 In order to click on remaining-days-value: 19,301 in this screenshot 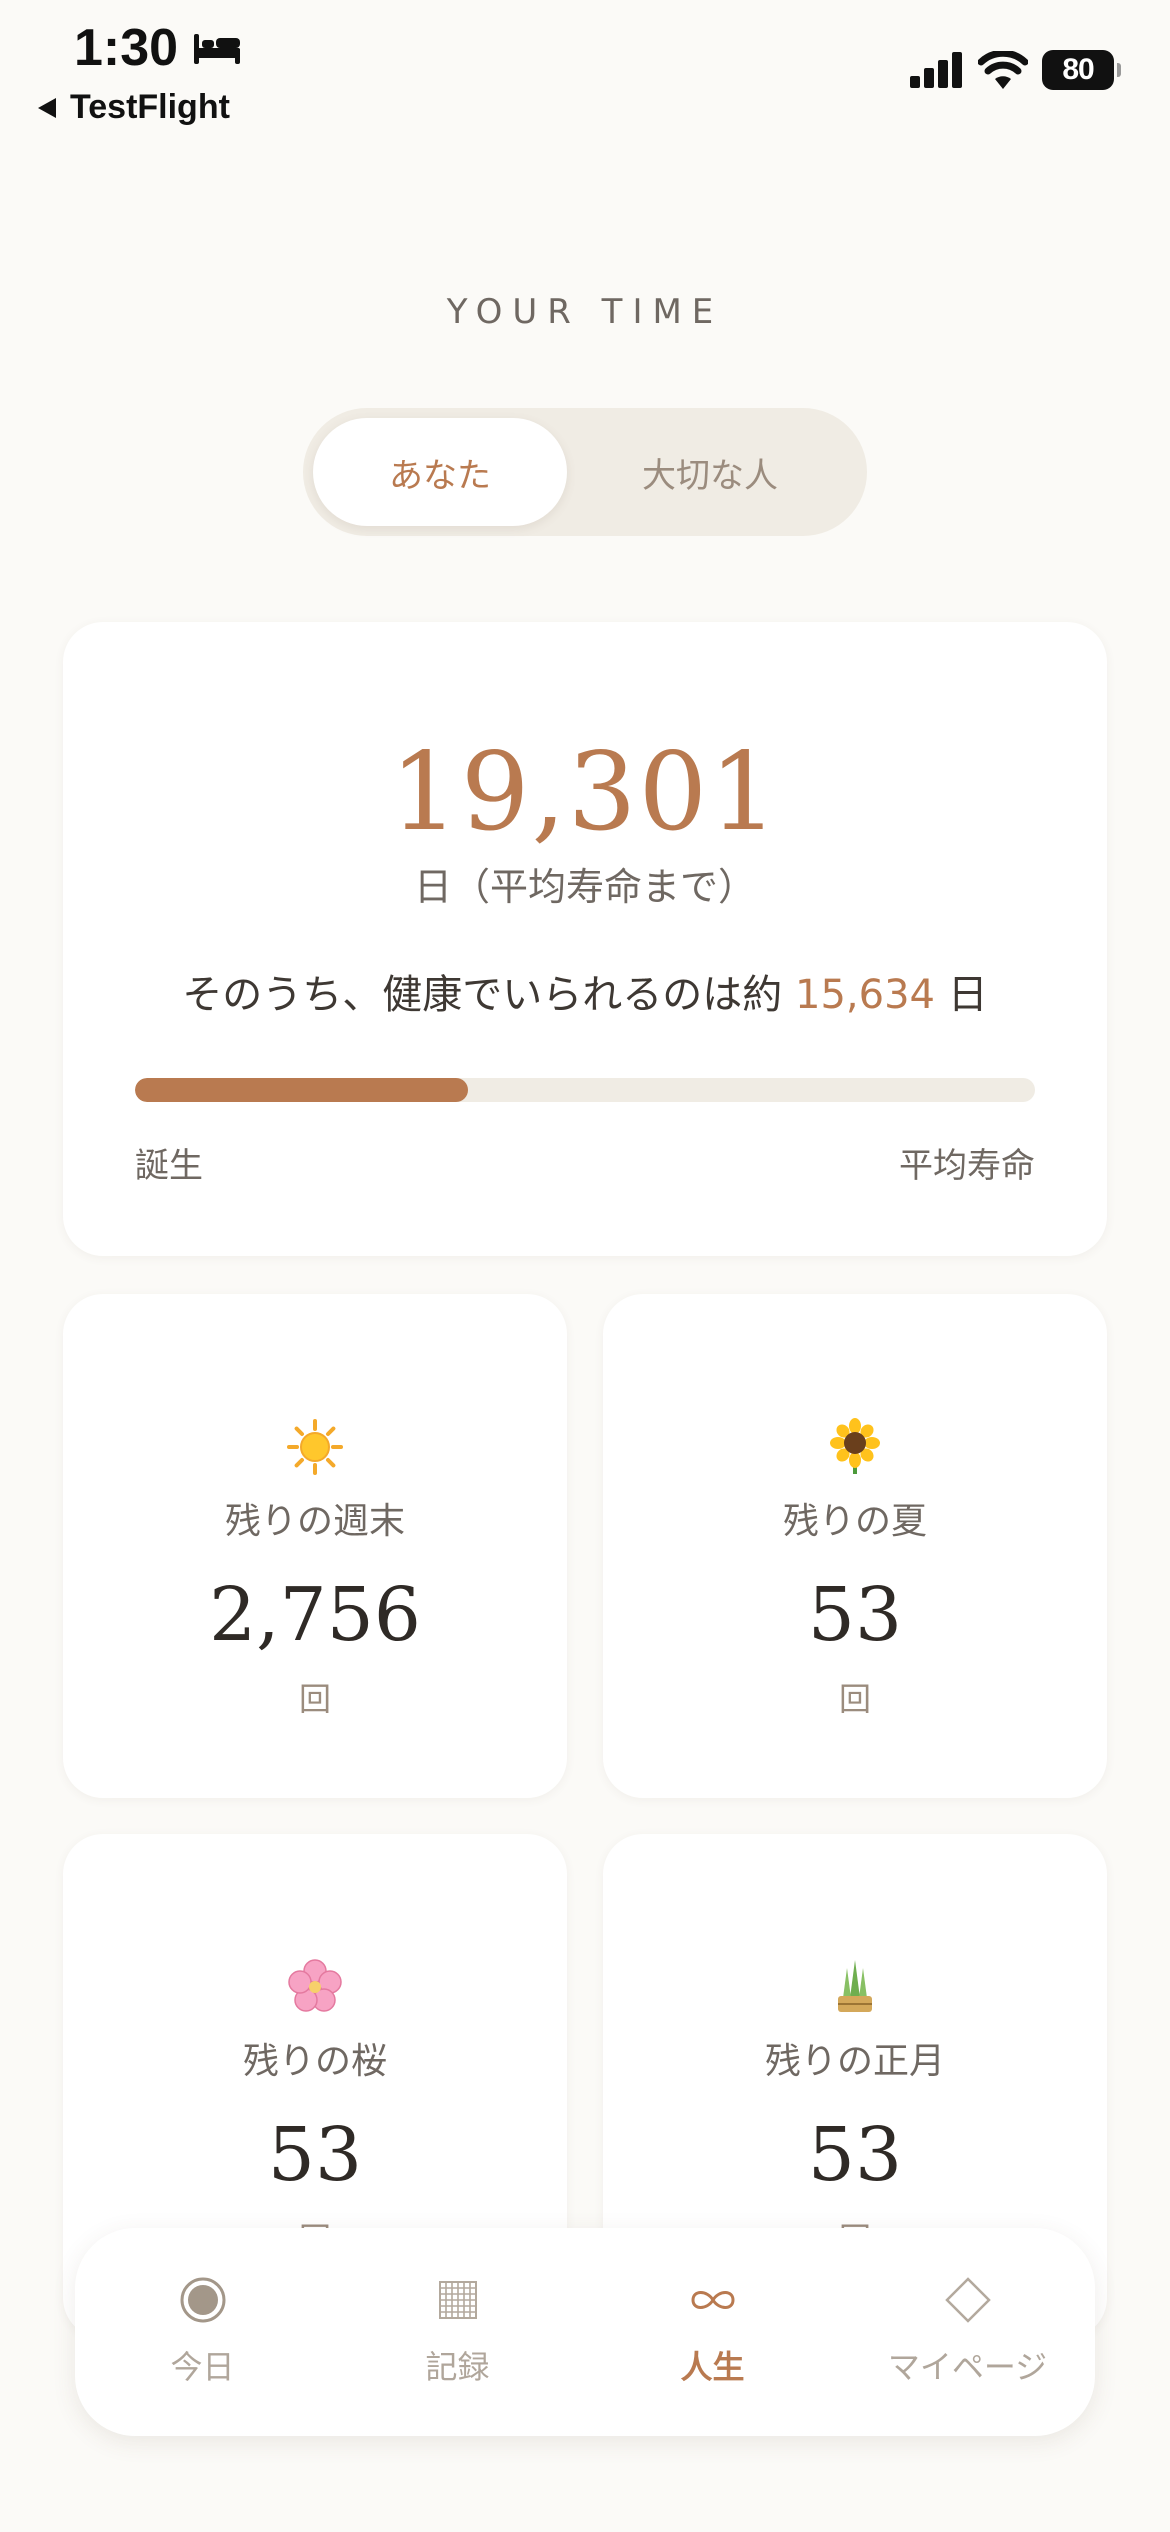, I will do `click(585, 792)`.